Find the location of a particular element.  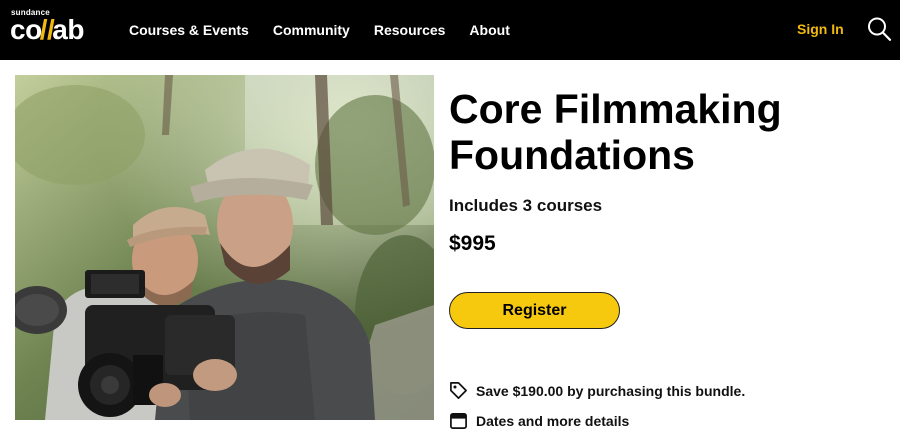

savings-perk: Save $190.00 by purchasing this bundle. is located at coordinates (597, 390).